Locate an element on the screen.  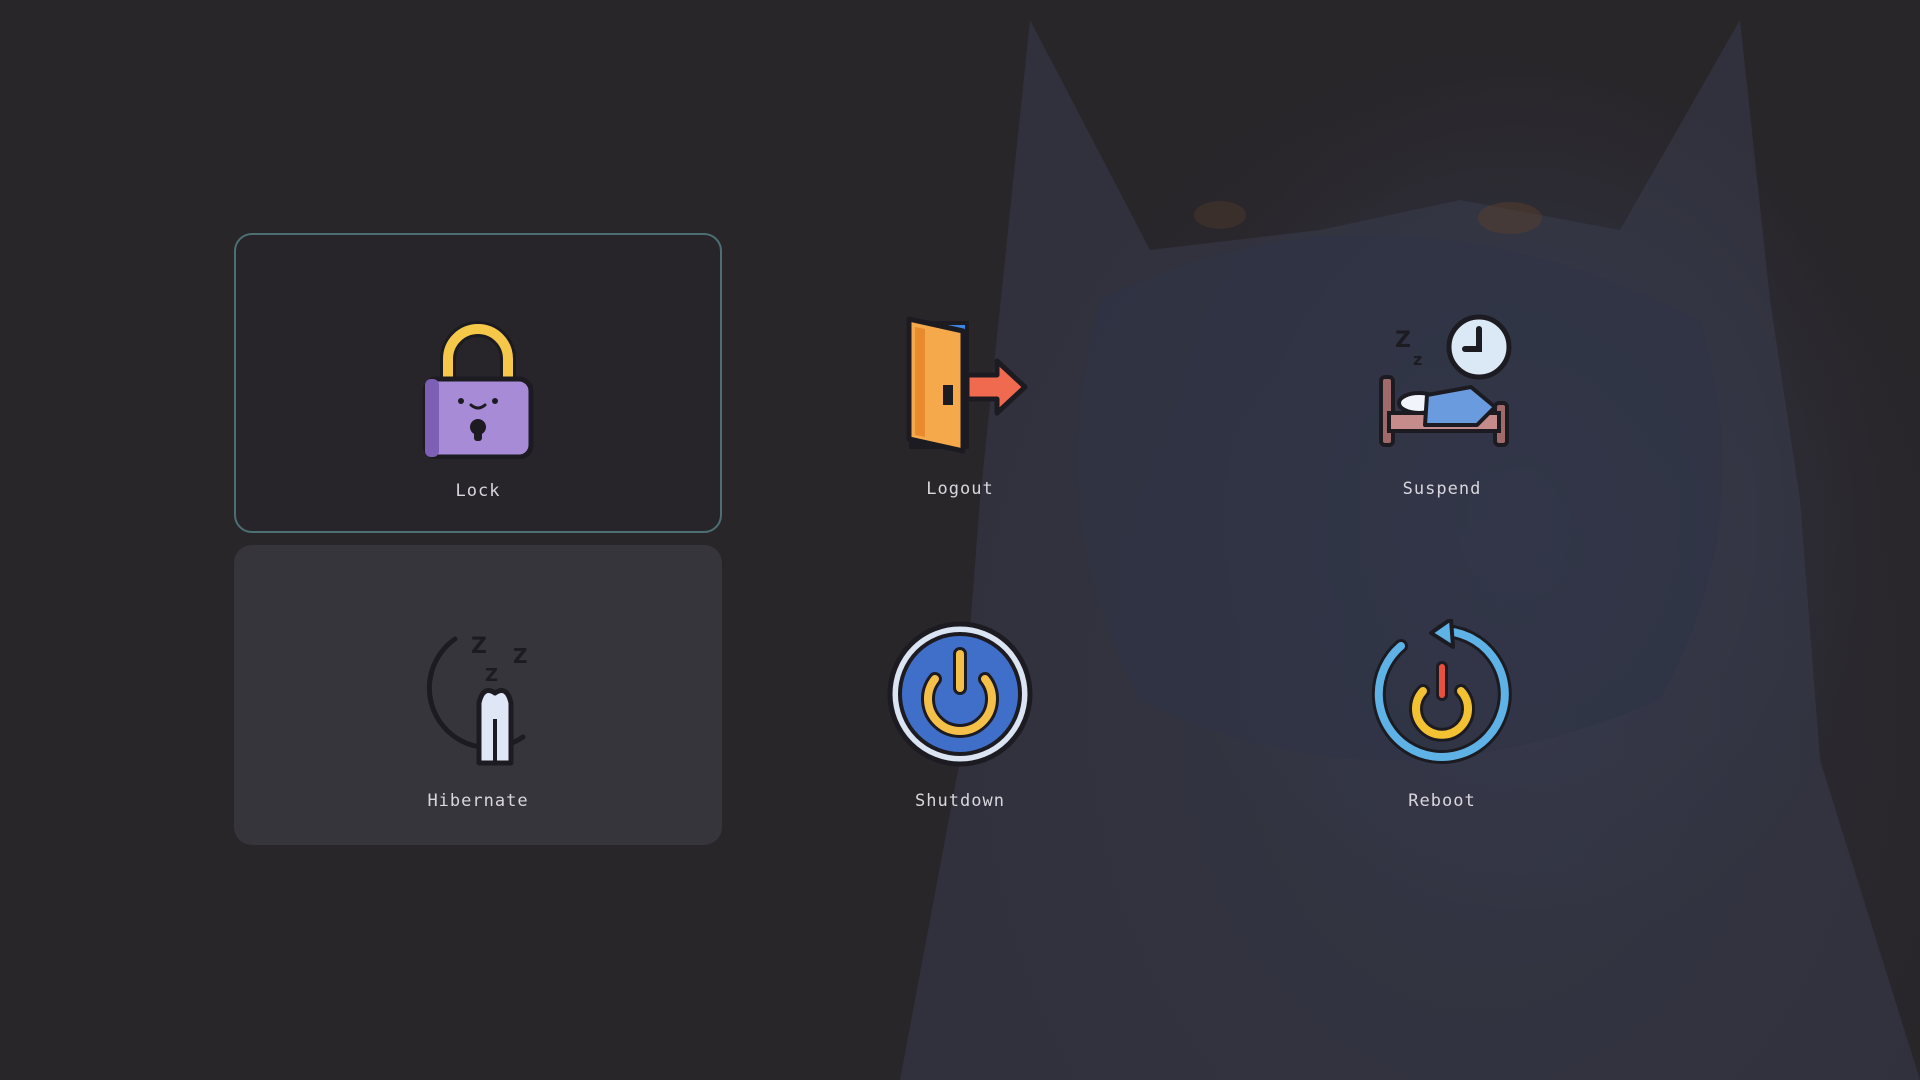
lock-button: Lock is located at coordinates (478, 383).